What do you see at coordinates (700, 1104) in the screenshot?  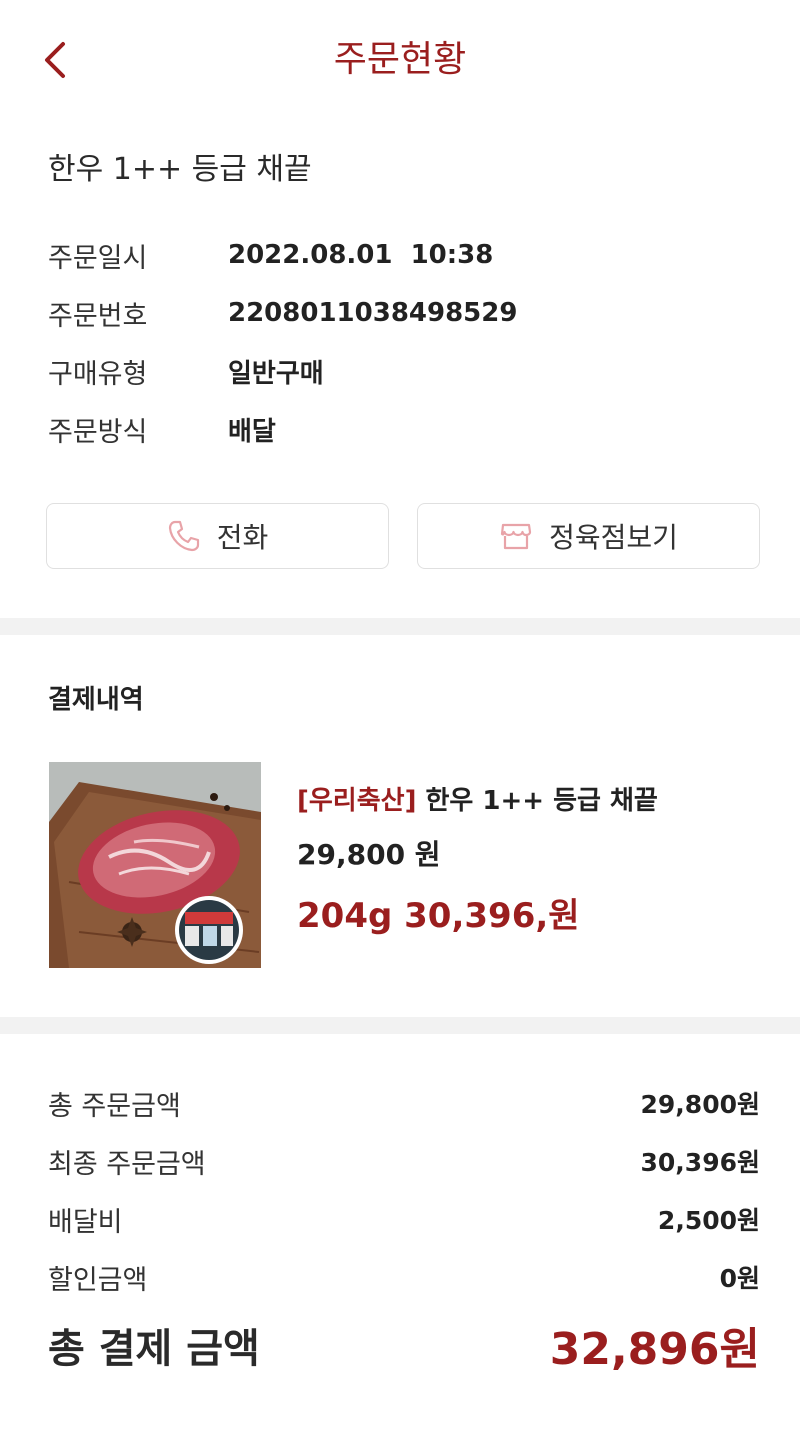 I see `total-order-amount-value: 29,800원` at bounding box center [700, 1104].